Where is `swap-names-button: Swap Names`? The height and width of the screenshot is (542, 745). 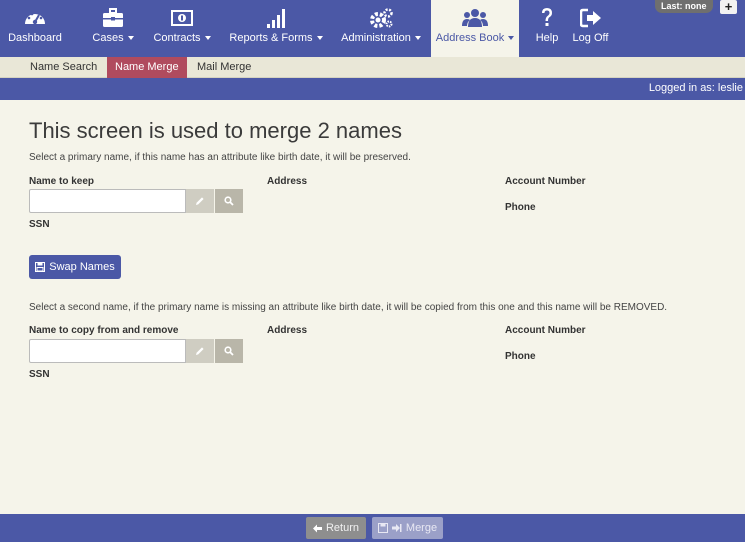 swap-names-button: Swap Names is located at coordinates (75, 267).